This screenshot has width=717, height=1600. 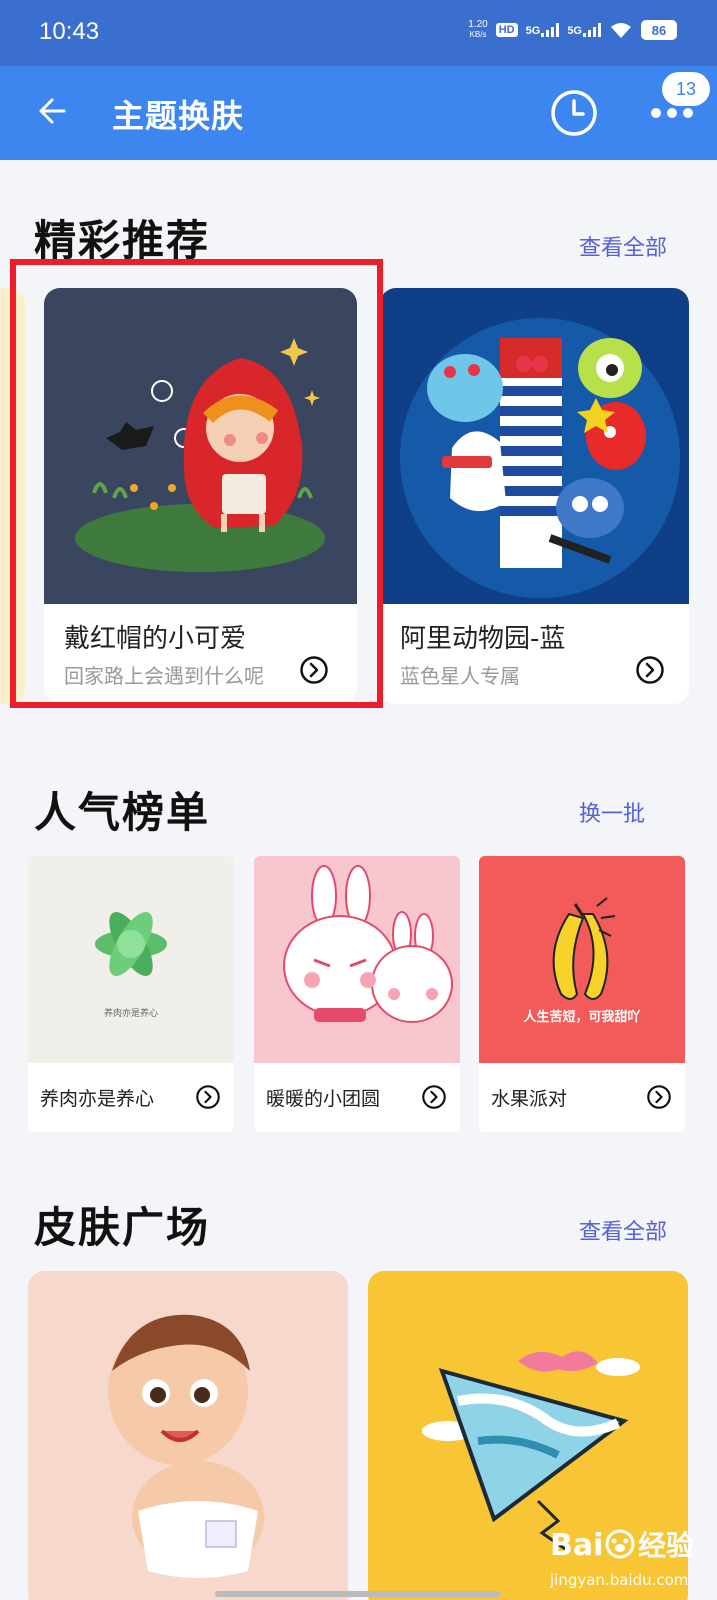 What do you see at coordinates (621, 1558) in the screenshot?
I see `baidu-watermark-logo: Bai 经验 jingyan.baidu.com` at bounding box center [621, 1558].